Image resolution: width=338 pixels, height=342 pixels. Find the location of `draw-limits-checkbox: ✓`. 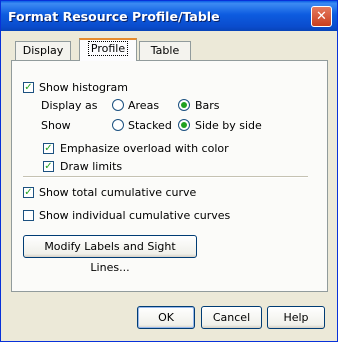

draw-limits-checkbox: ✓ is located at coordinates (48, 166).